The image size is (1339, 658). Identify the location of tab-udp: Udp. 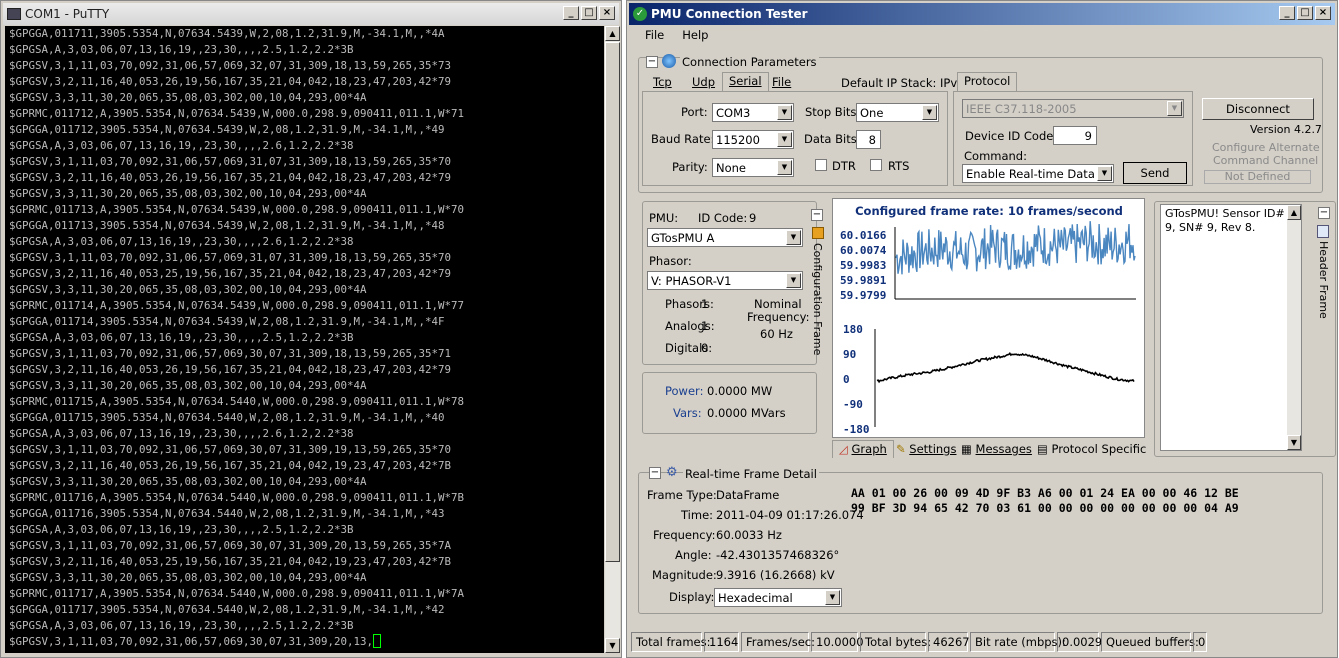
(703, 82).